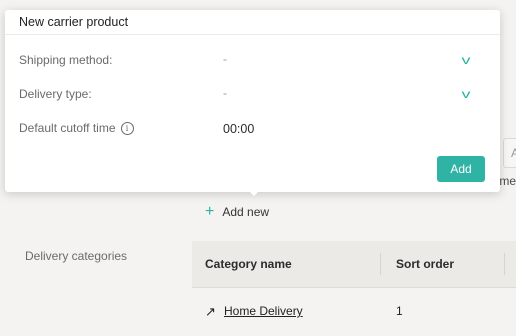 This screenshot has height=336, width=516. Describe the element at coordinates (263, 311) in the screenshot. I see `category-name-link: Home Delivery` at that location.